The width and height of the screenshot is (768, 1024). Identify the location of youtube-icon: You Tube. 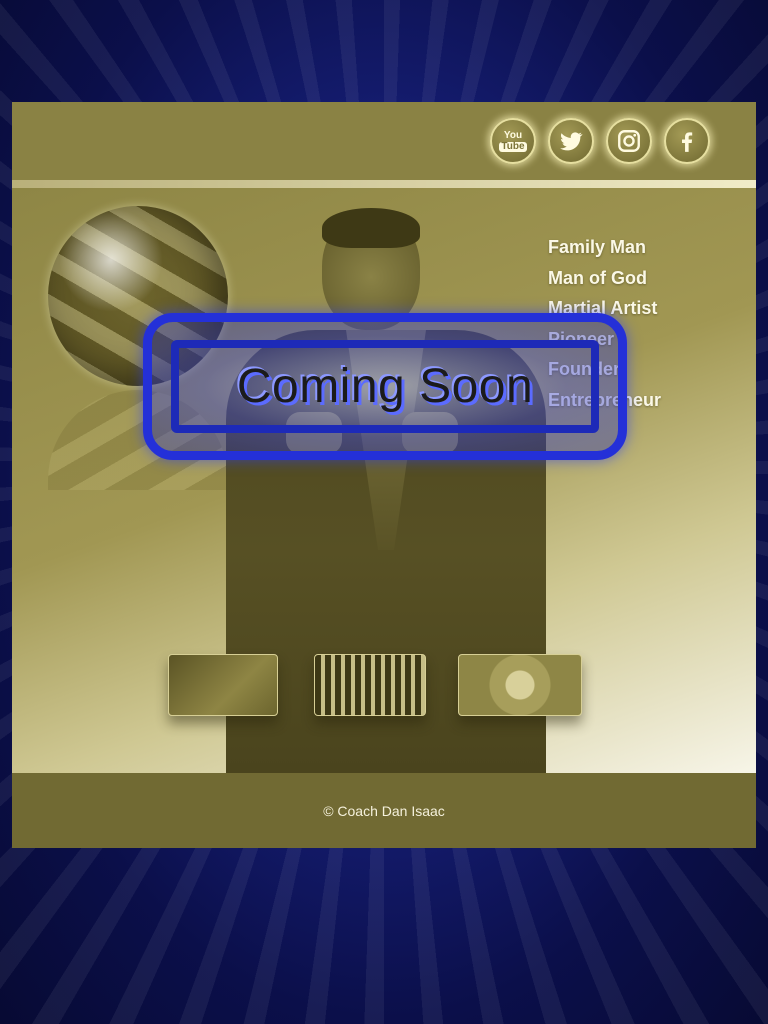
(513, 140).